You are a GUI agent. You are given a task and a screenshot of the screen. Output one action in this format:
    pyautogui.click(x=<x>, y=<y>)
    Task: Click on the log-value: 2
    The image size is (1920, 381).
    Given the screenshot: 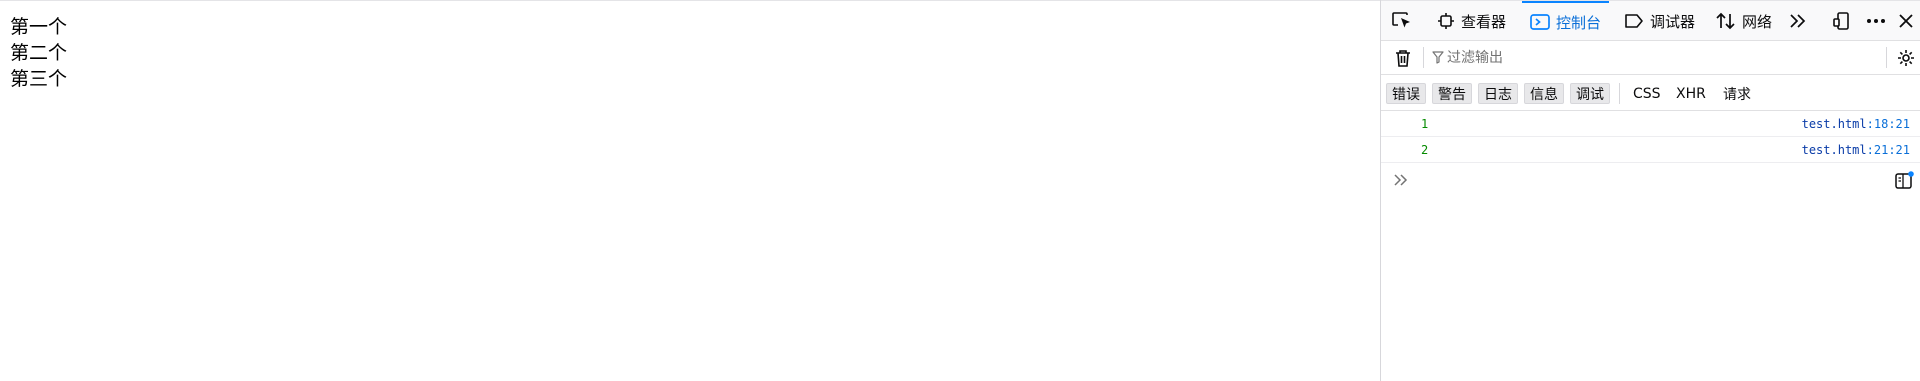 What is the action you would take?
    pyautogui.click(x=1425, y=150)
    